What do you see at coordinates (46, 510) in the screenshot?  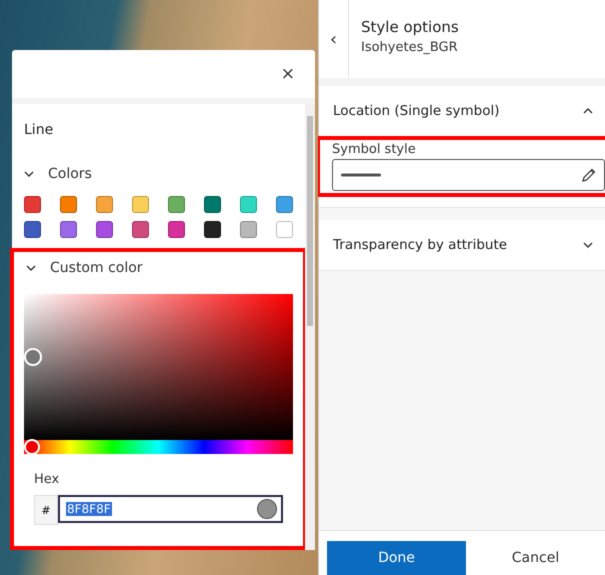 I see `hash-label: #` at bounding box center [46, 510].